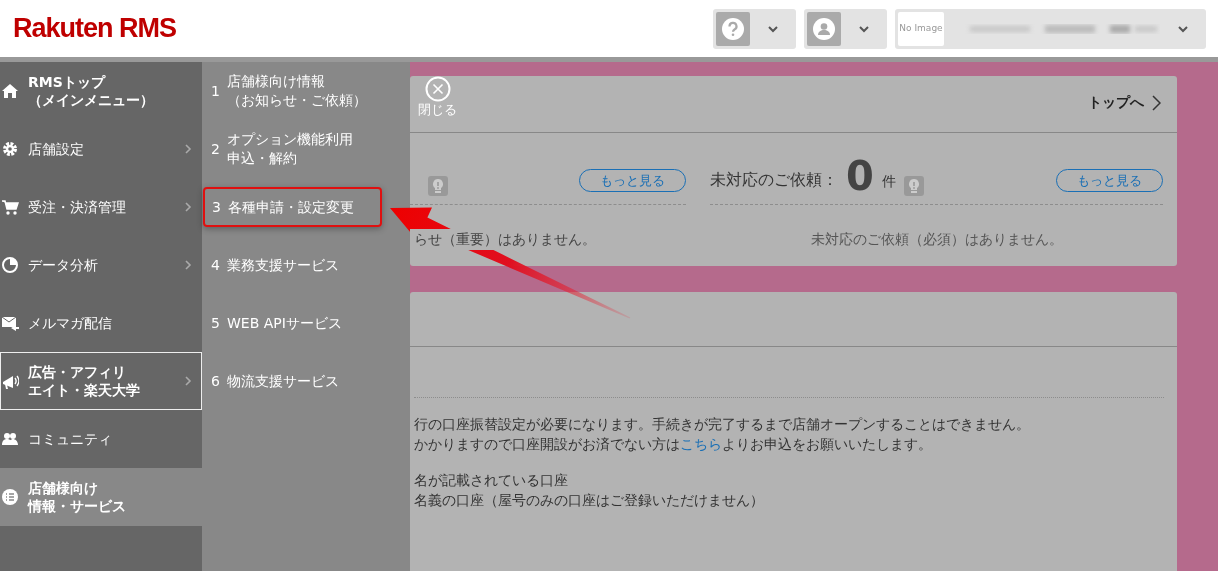  Describe the element at coordinates (701, 444) in the screenshot. I see `link: こちら` at that location.